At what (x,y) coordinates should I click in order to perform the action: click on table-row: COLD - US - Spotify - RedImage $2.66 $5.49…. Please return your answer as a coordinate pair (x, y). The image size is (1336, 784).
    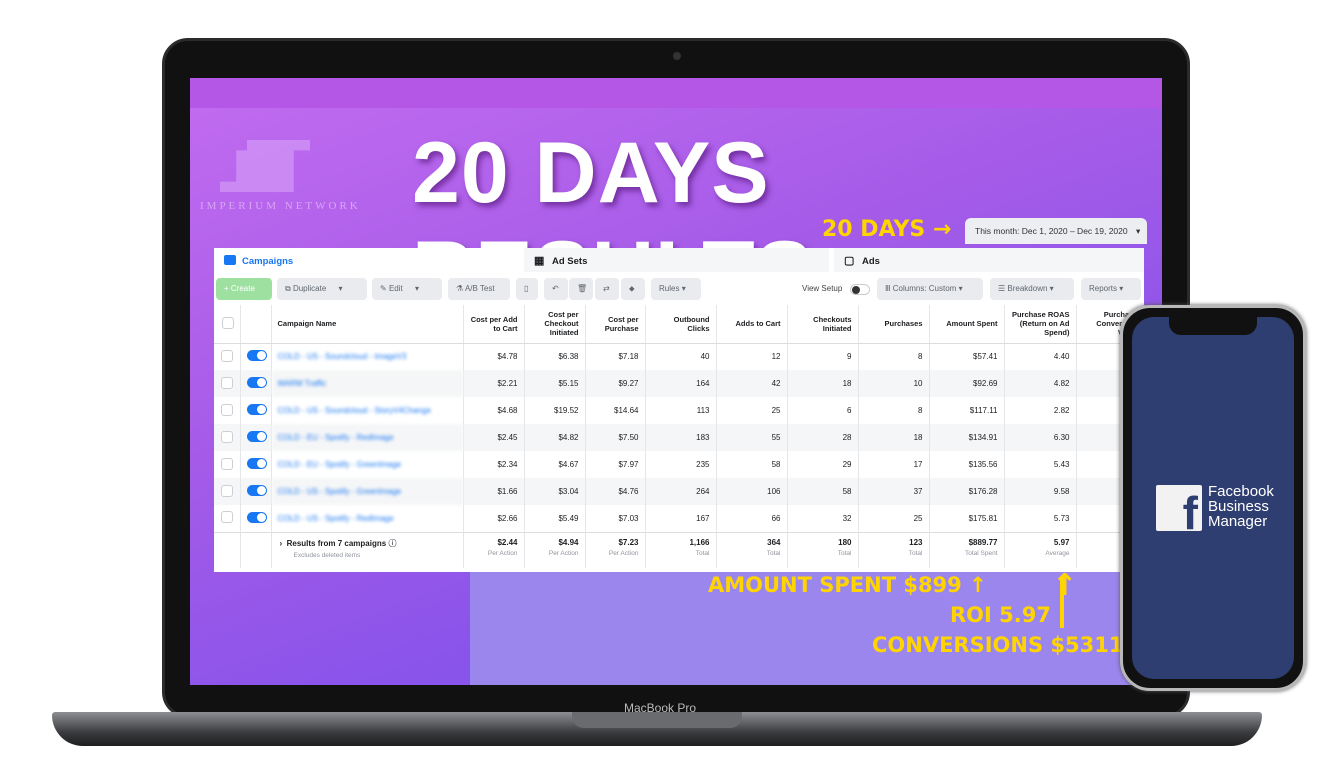
    Looking at the image, I should click on (679, 518).